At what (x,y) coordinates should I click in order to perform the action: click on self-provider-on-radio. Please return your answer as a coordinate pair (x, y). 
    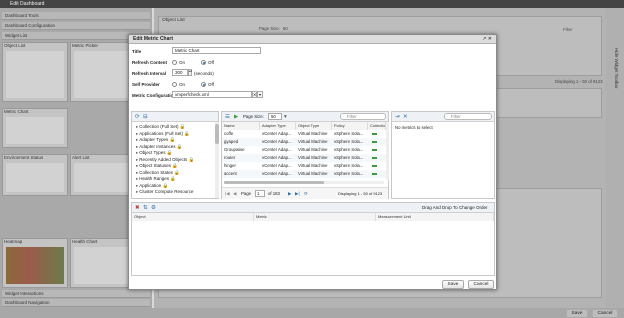
    Looking at the image, I should click on (174, 84).